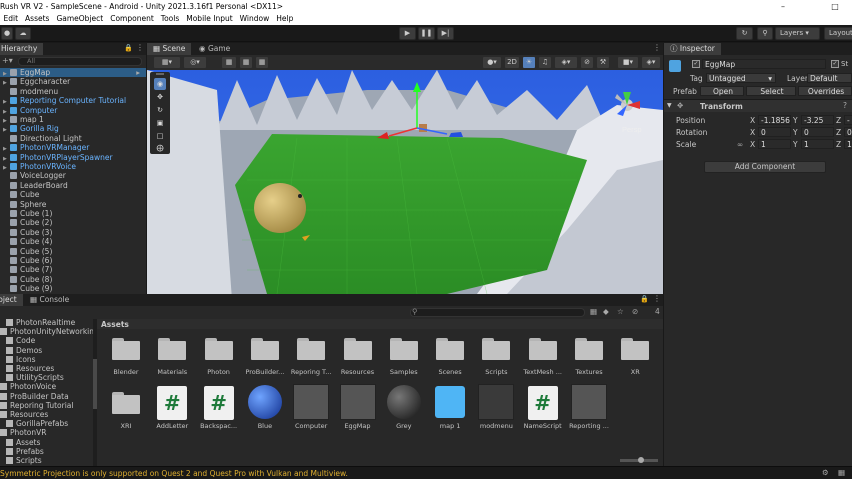 The width and height of the screenshot is (852, 479). Describe the element at coordinates (160, 97) in the screenshot. I see `move-tool-icon: ✥` at that location.